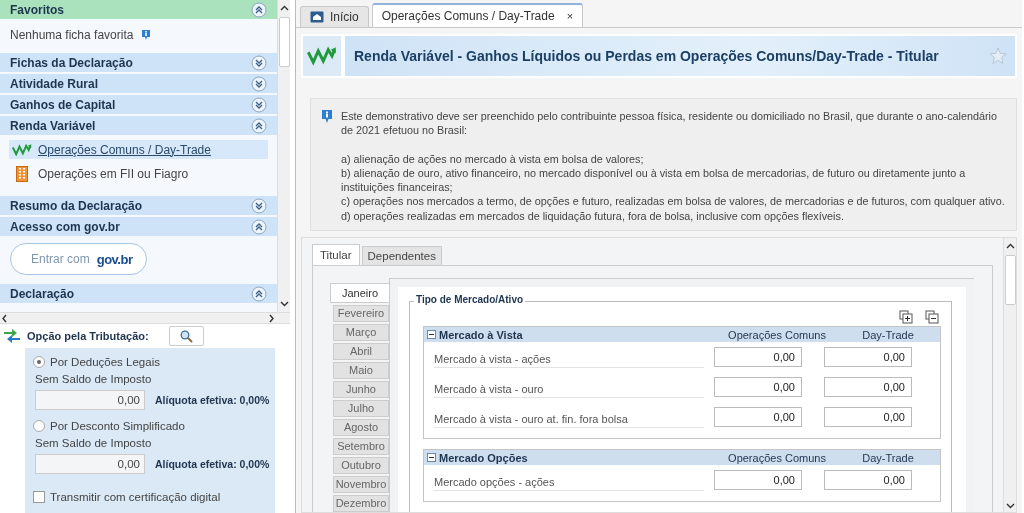 The image size is (1024, 513). Describe the element at coordinates (682, 334) in the screenshot. I see `group-header: Mercado à Vista Operações Comuns Day-Trade` at that location.